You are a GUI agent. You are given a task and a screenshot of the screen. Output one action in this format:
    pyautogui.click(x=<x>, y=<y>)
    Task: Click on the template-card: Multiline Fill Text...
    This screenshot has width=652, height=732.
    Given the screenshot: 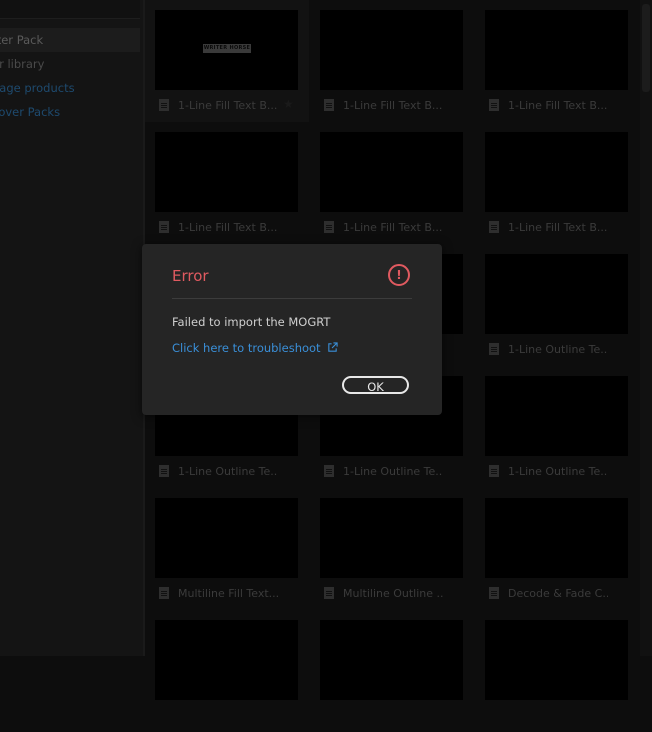 What is the action you would take?
    pyautogui.click(x=227, y=549)
    